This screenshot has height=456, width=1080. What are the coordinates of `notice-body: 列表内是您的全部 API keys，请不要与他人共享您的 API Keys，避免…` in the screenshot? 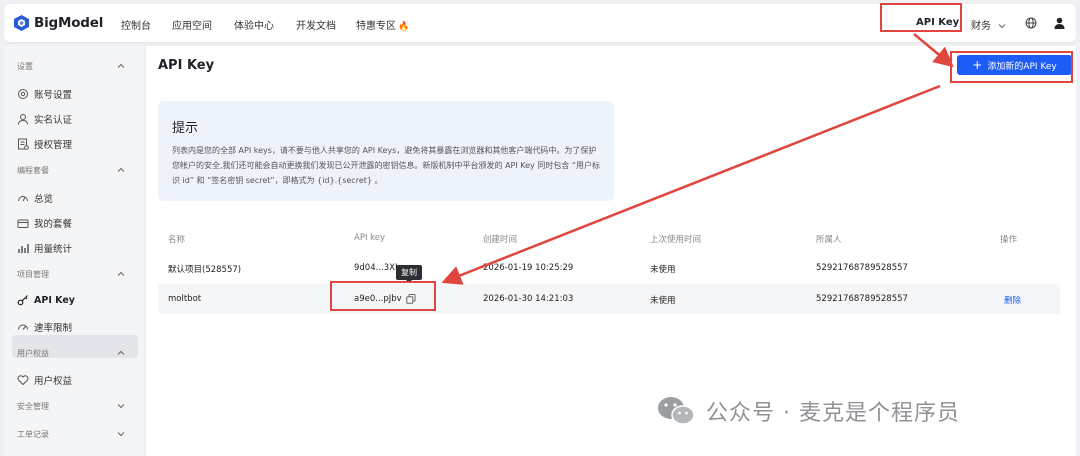 It's located at (386, 165).